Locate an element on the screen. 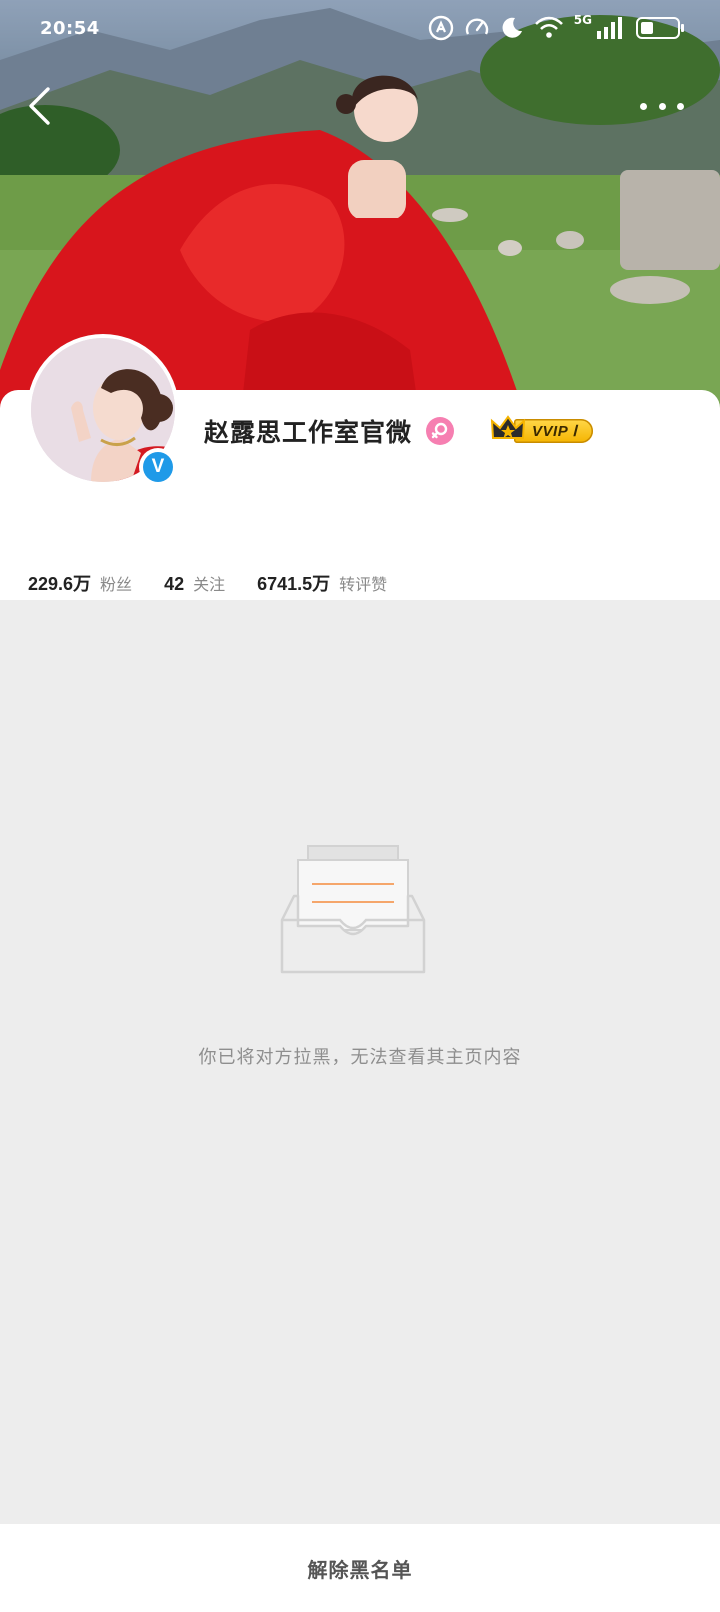 The image size is (720, 1612). unblock-button: 解除黑名单 is located at coordinates (360, 1568).